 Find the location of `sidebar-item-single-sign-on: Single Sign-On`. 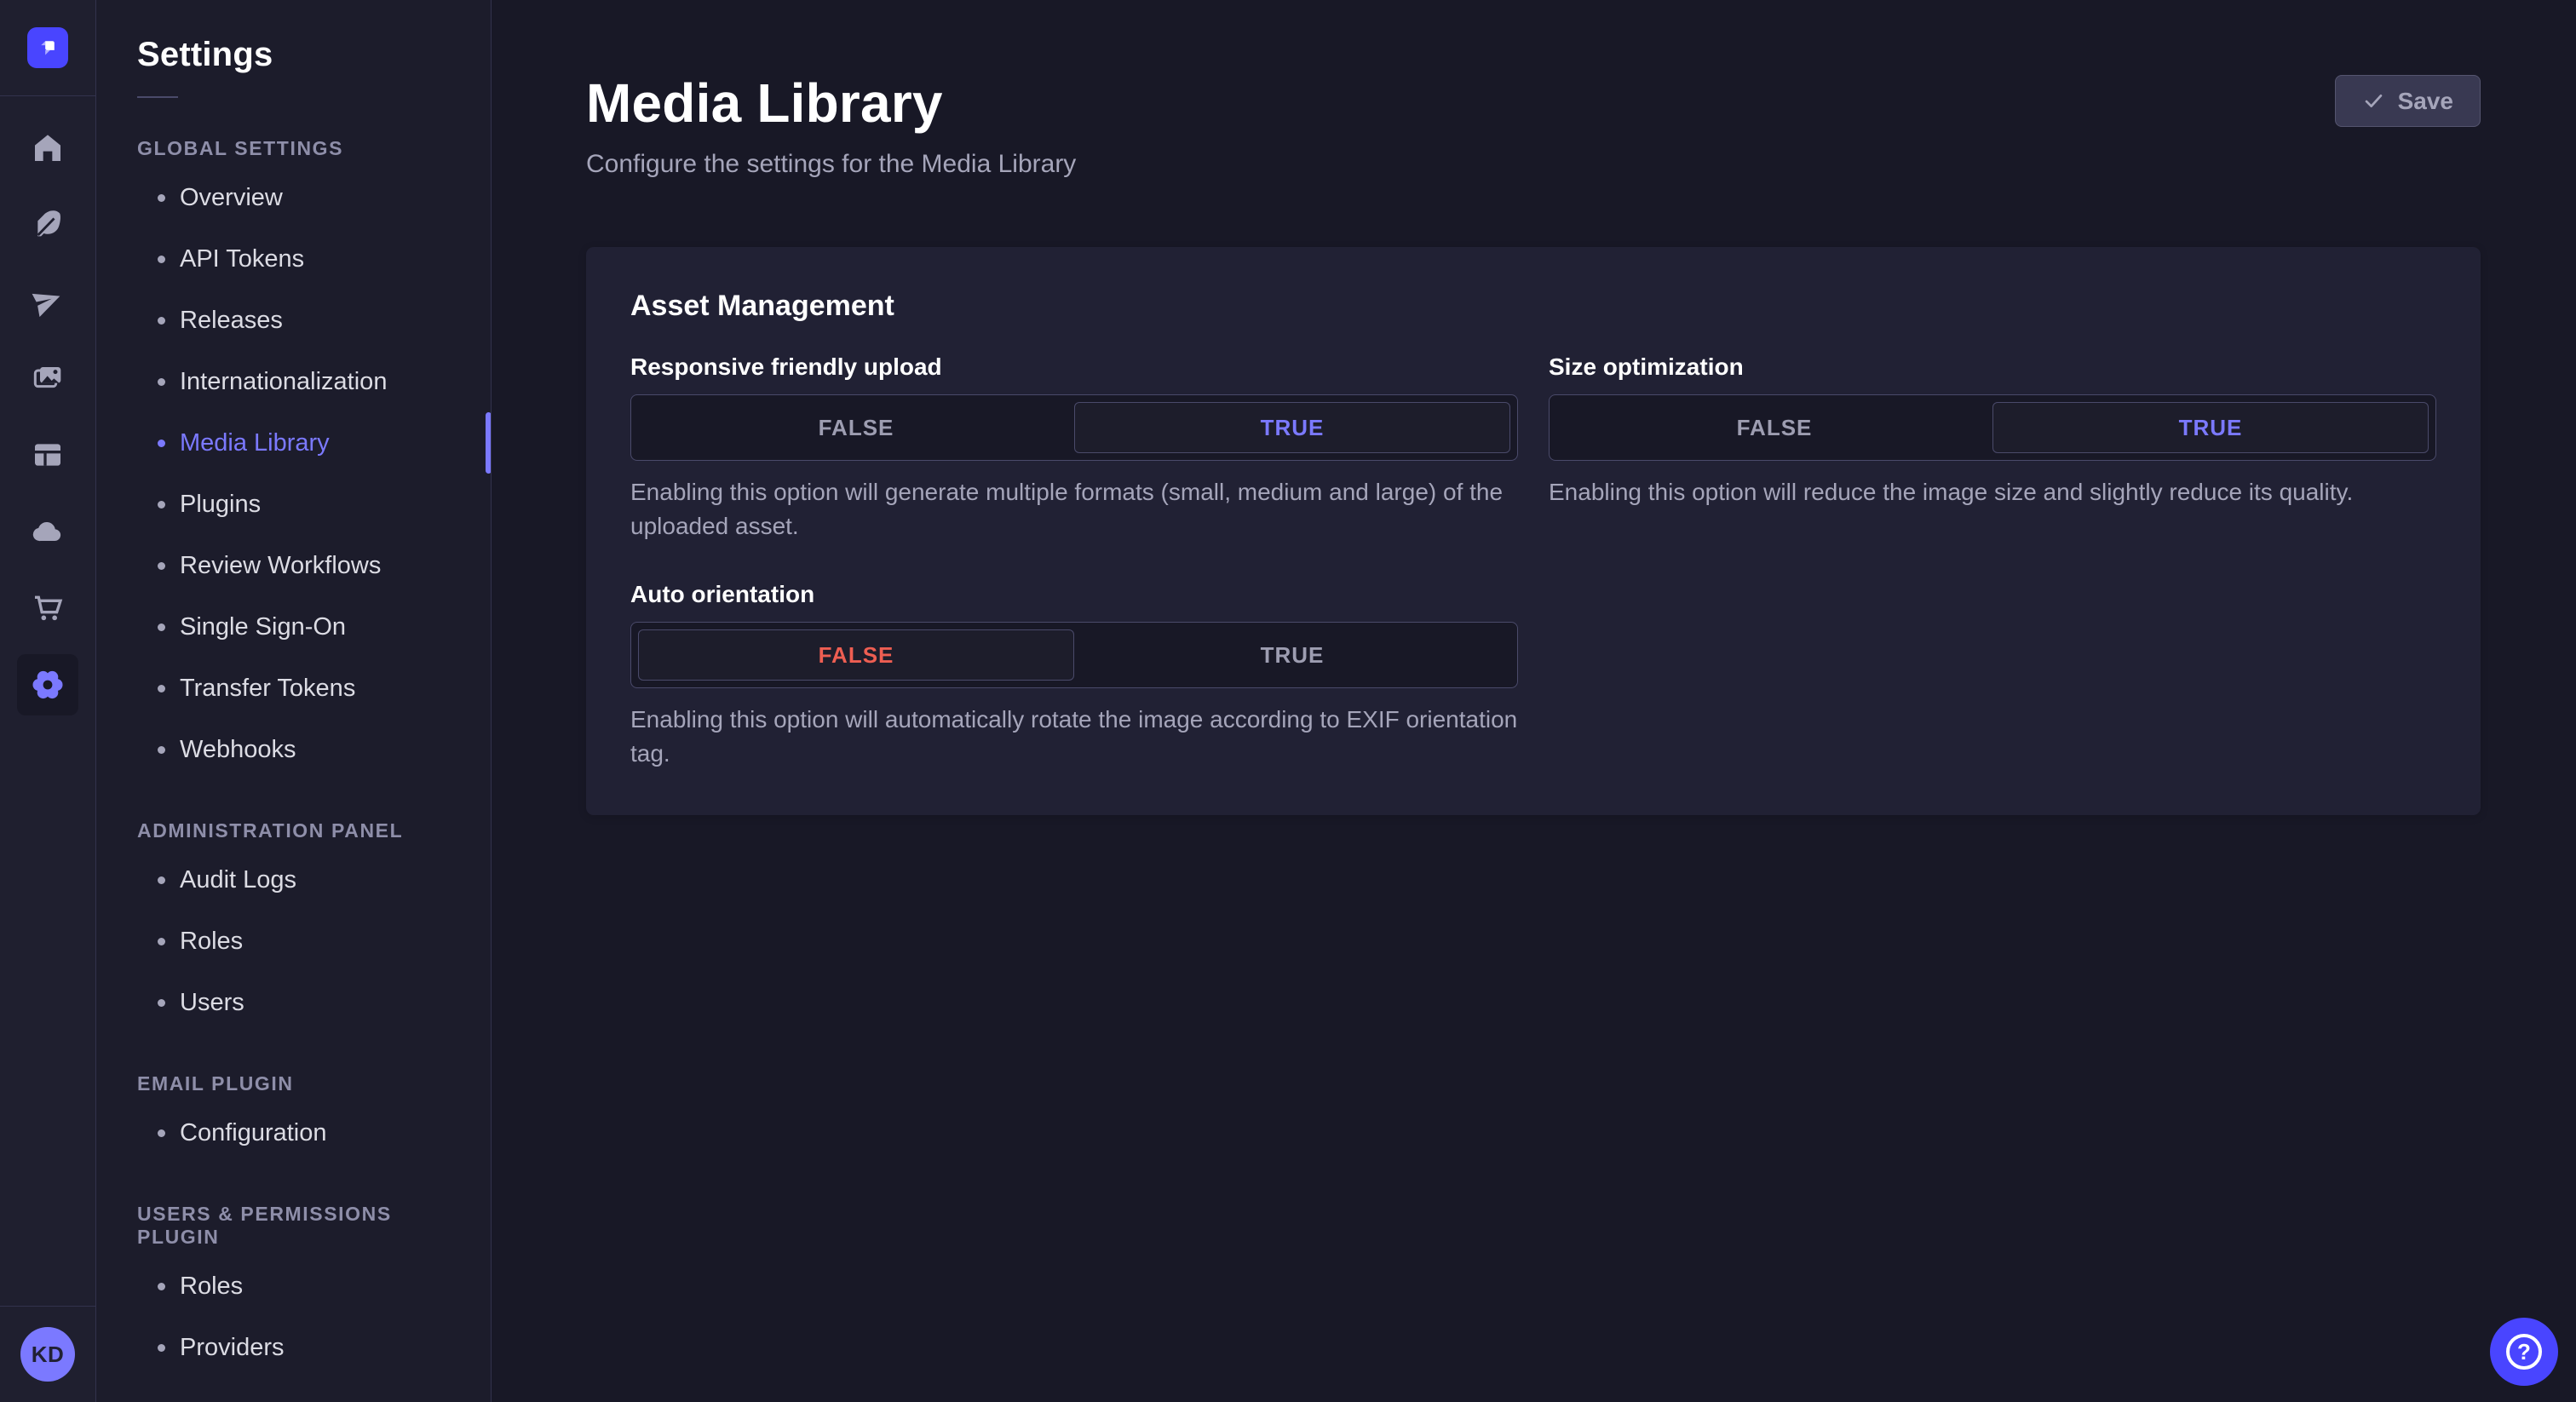

sidebar-item-single-sign-on: Single Sign-On is located at coordinates (294, 627).